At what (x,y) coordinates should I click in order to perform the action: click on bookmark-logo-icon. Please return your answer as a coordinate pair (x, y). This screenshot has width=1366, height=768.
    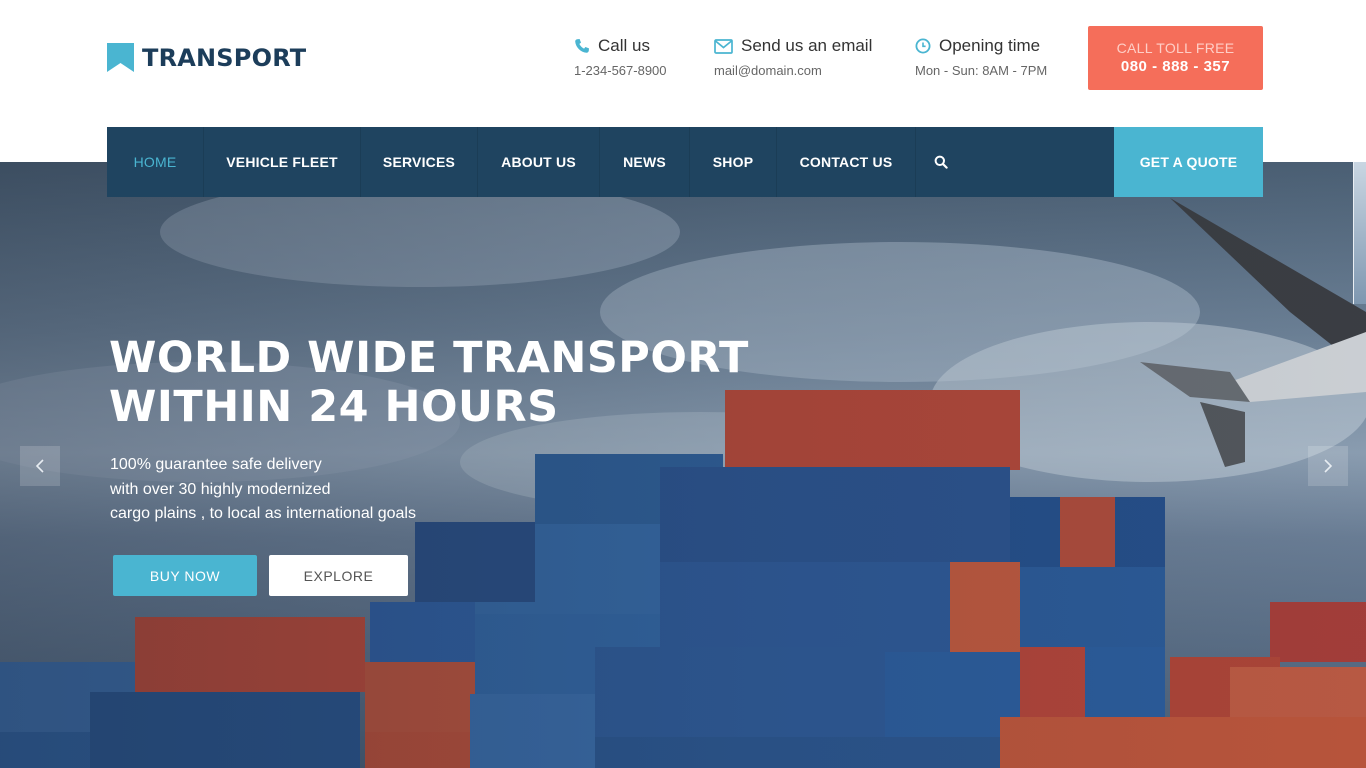
    Looking at the image, I should click on (120, 57).